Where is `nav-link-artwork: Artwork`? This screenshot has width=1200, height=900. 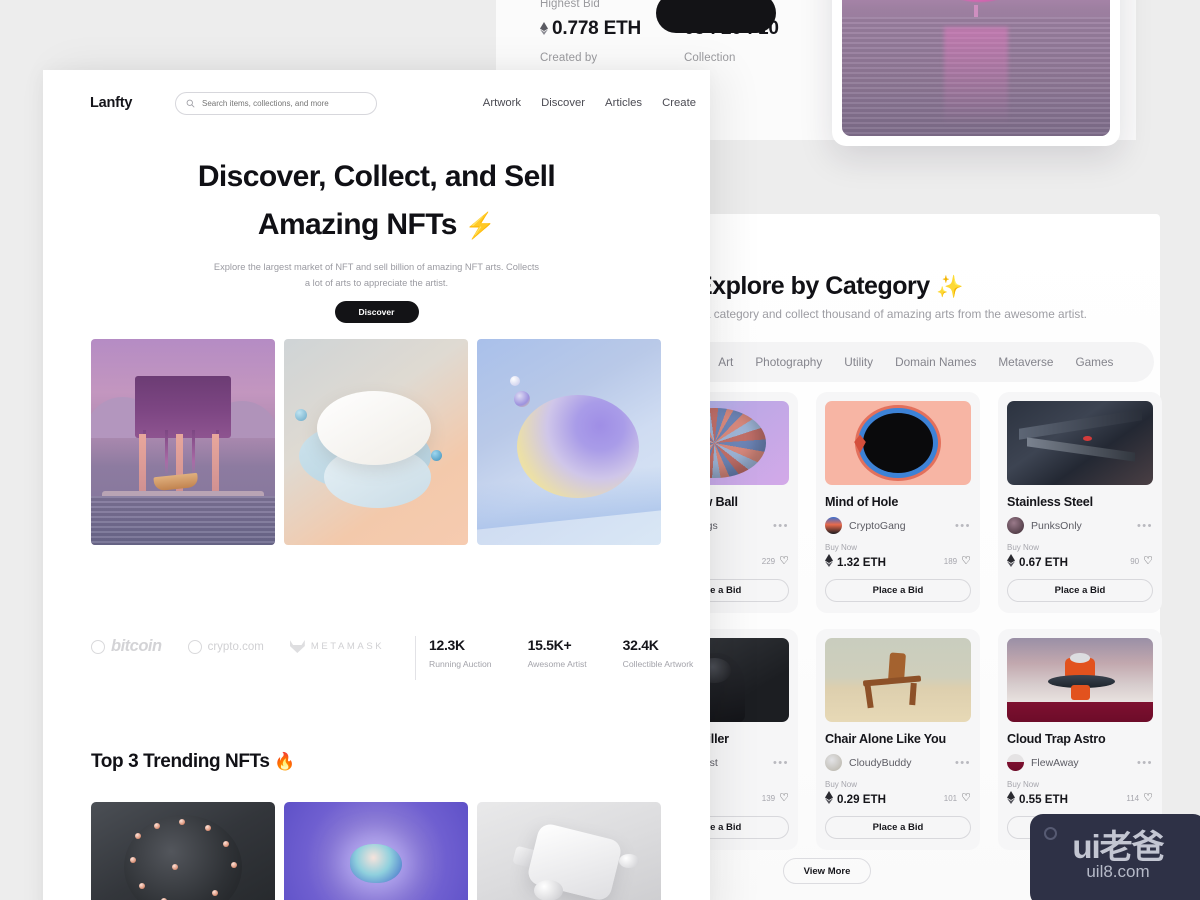
nav-link-artwork: Artwork is located at coordinates (502, 103).